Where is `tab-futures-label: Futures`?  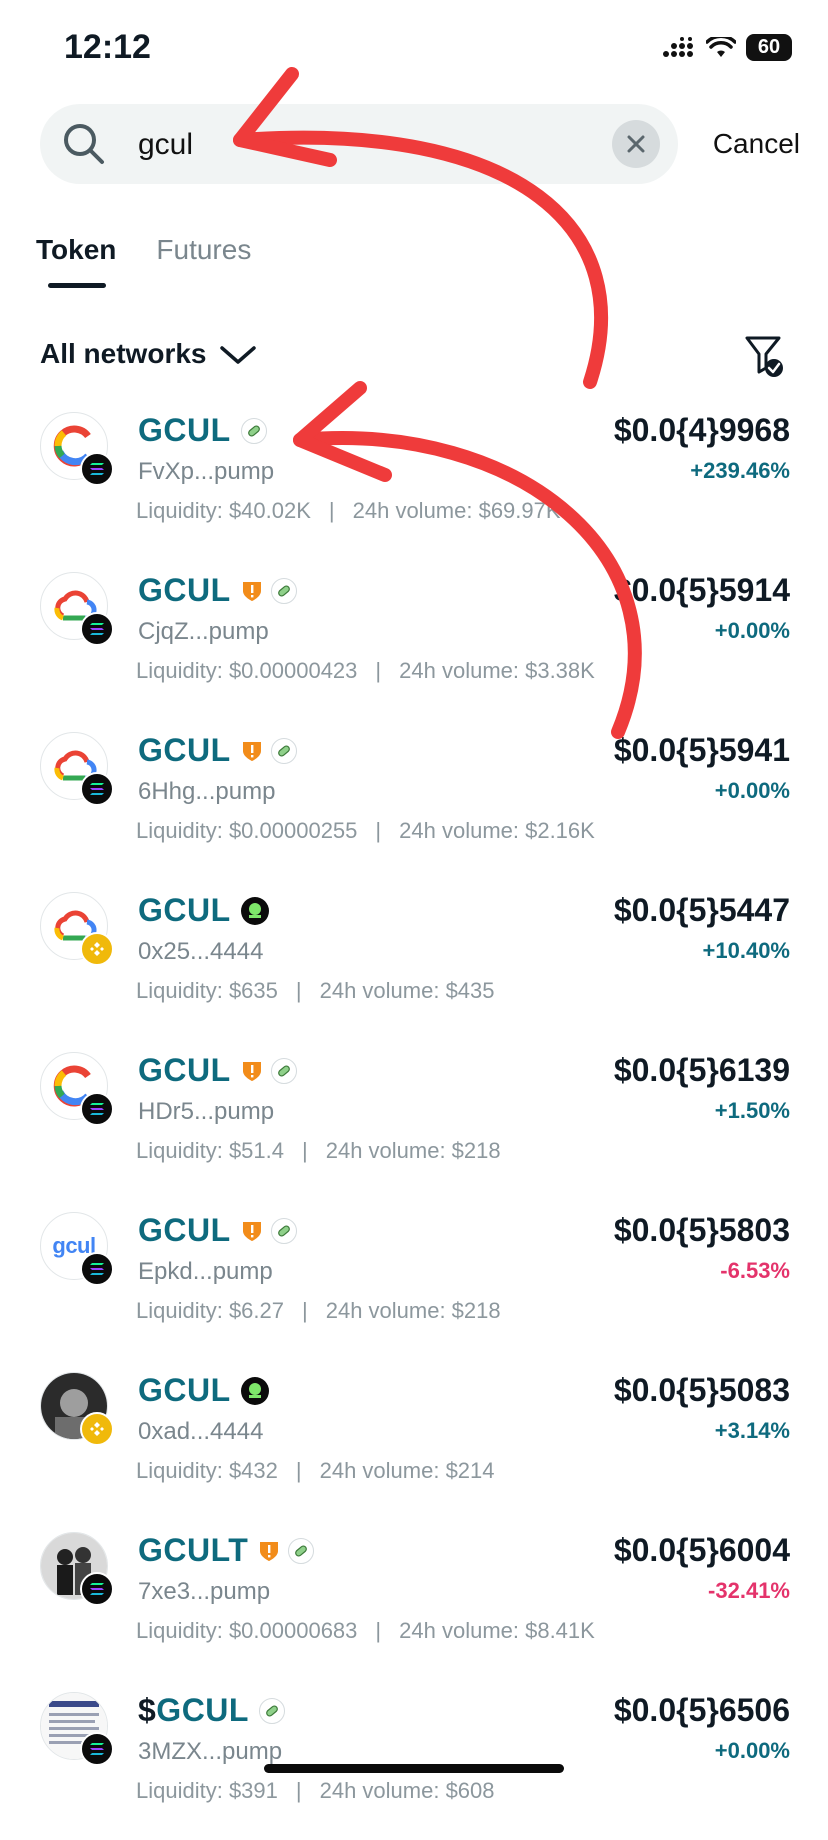
tab-futures-label: Futures is located at coordinates (204, 249).